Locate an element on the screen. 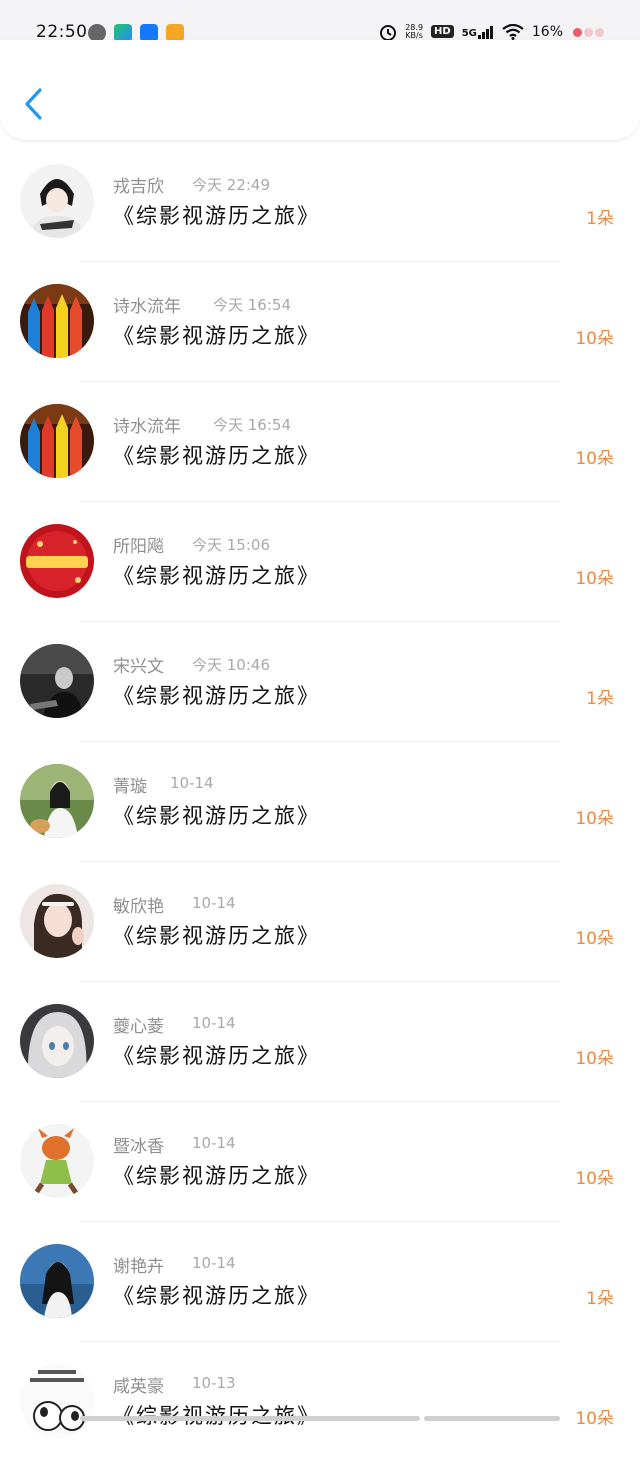  sender-name: 暨冰香 is located at coordinates (138, 1147).